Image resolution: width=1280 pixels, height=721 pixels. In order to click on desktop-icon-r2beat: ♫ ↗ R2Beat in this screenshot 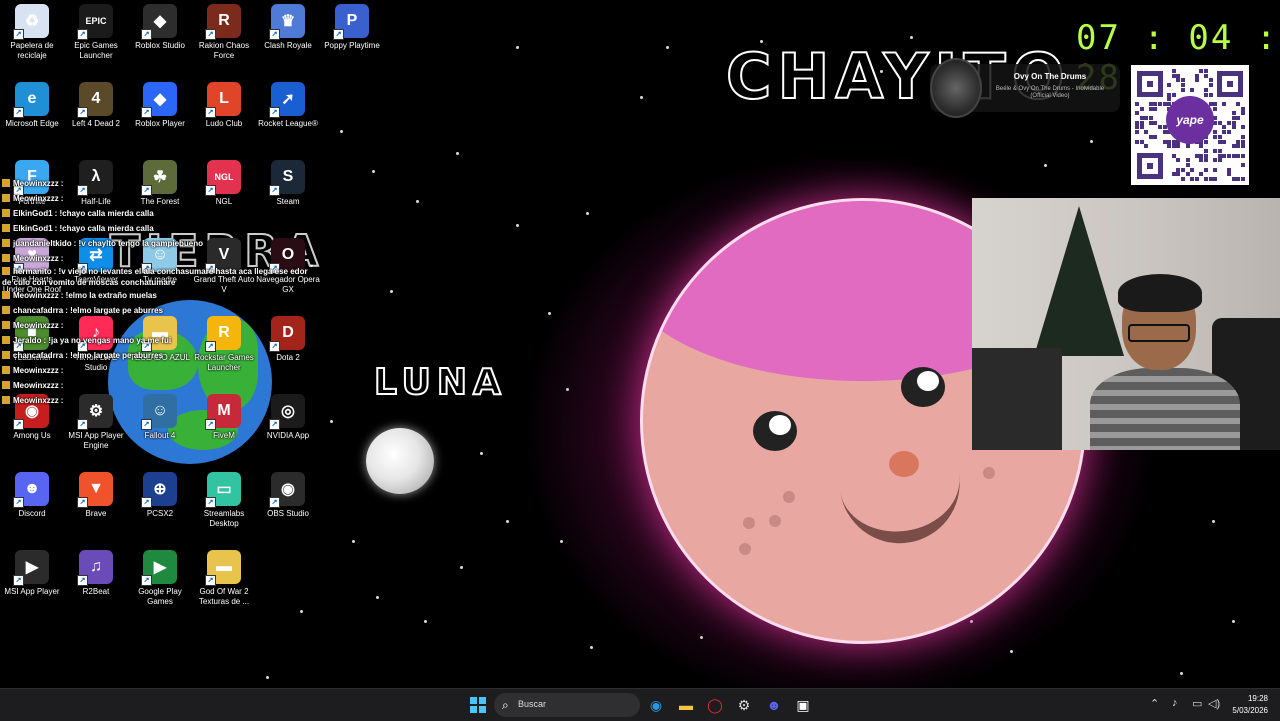, I will do `click(96, 573)`.